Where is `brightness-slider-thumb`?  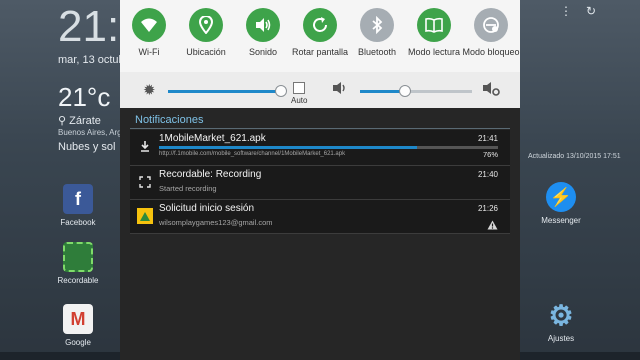 brightness-slider-thumb is located at coordinates (281, 91).